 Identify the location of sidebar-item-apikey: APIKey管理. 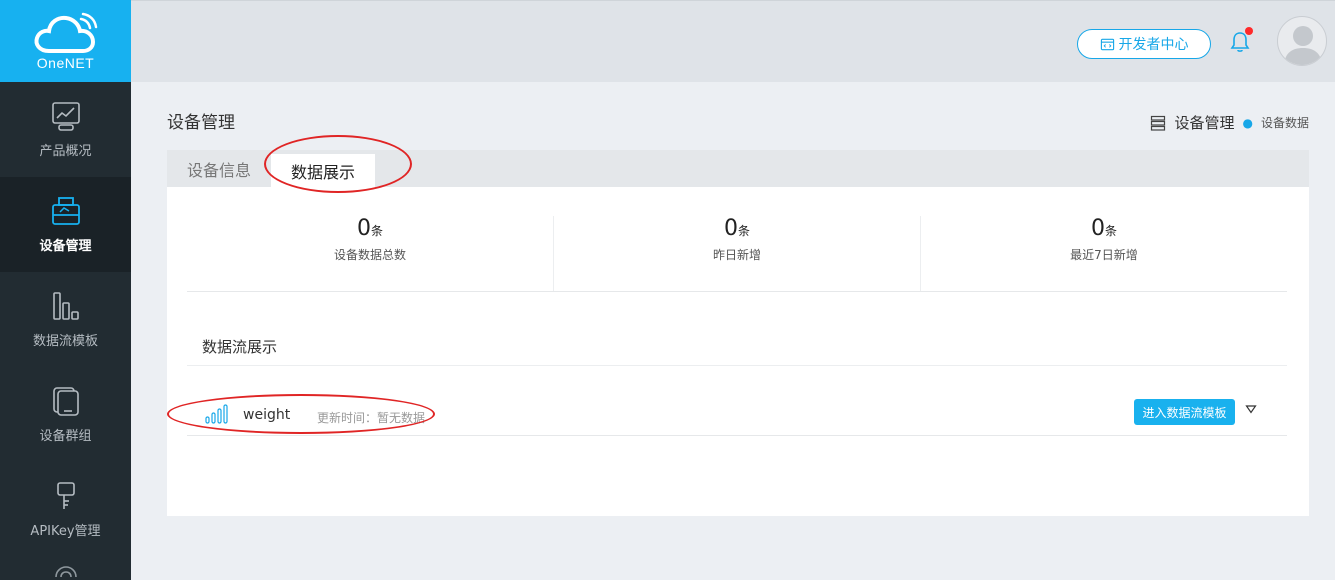
(65, 509).